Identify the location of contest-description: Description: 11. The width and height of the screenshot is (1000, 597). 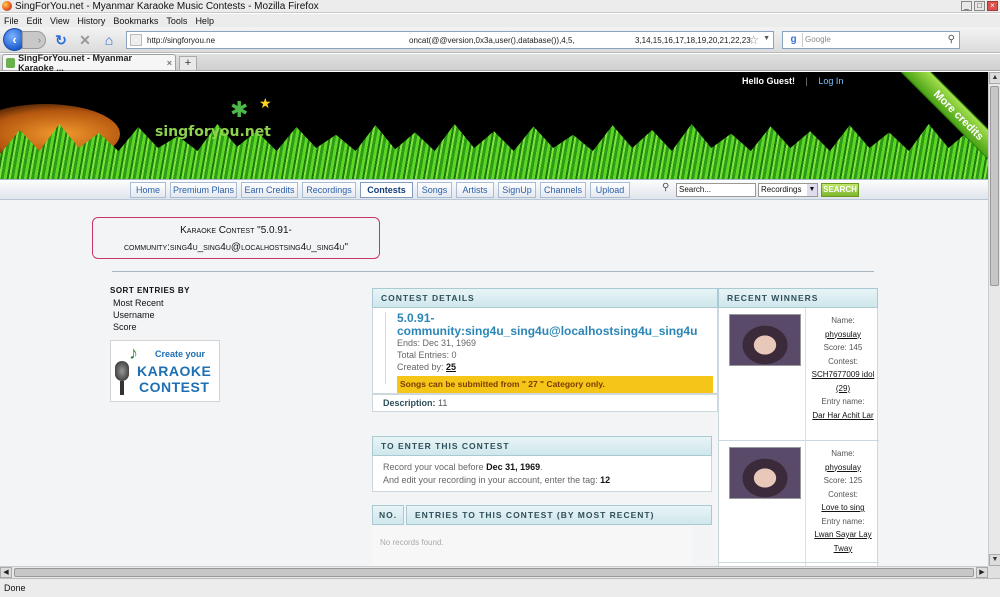
(545, 403).